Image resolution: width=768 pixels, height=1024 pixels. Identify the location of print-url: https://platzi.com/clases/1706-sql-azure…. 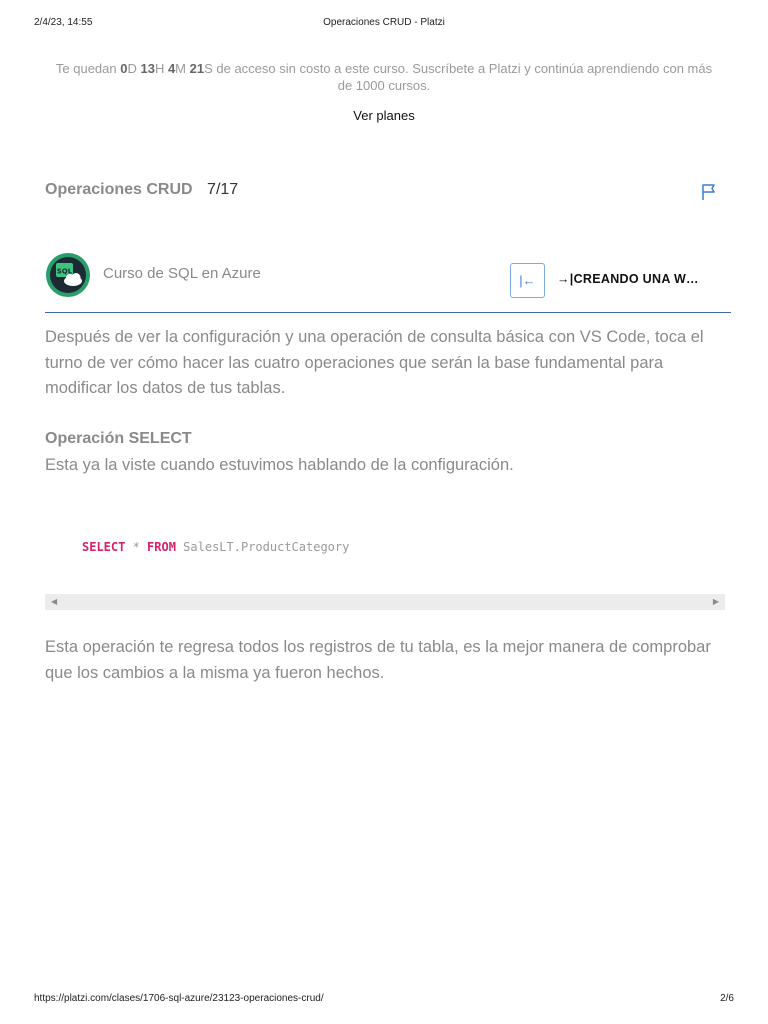
(179, 998).